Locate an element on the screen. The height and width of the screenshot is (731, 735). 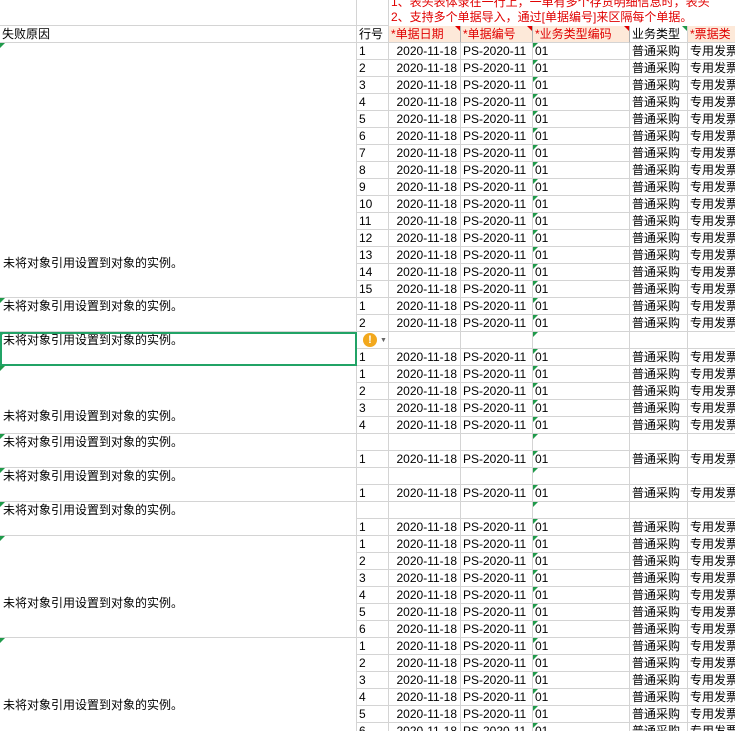
row-no-cell: 3 is located at coordinates (373, 680).